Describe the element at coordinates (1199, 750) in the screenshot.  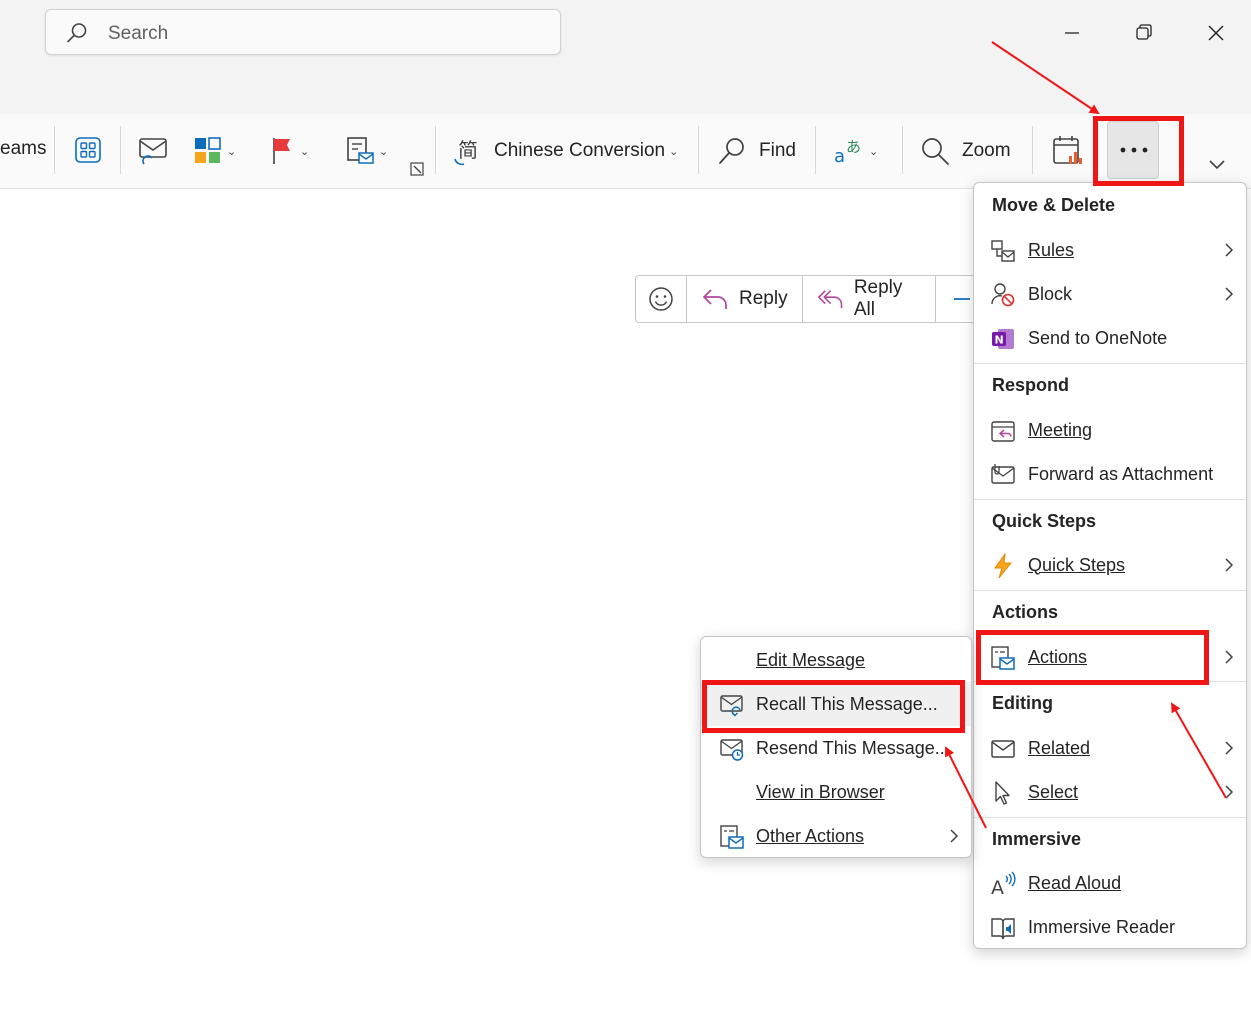
I see `arrow-to-actions` at that location.